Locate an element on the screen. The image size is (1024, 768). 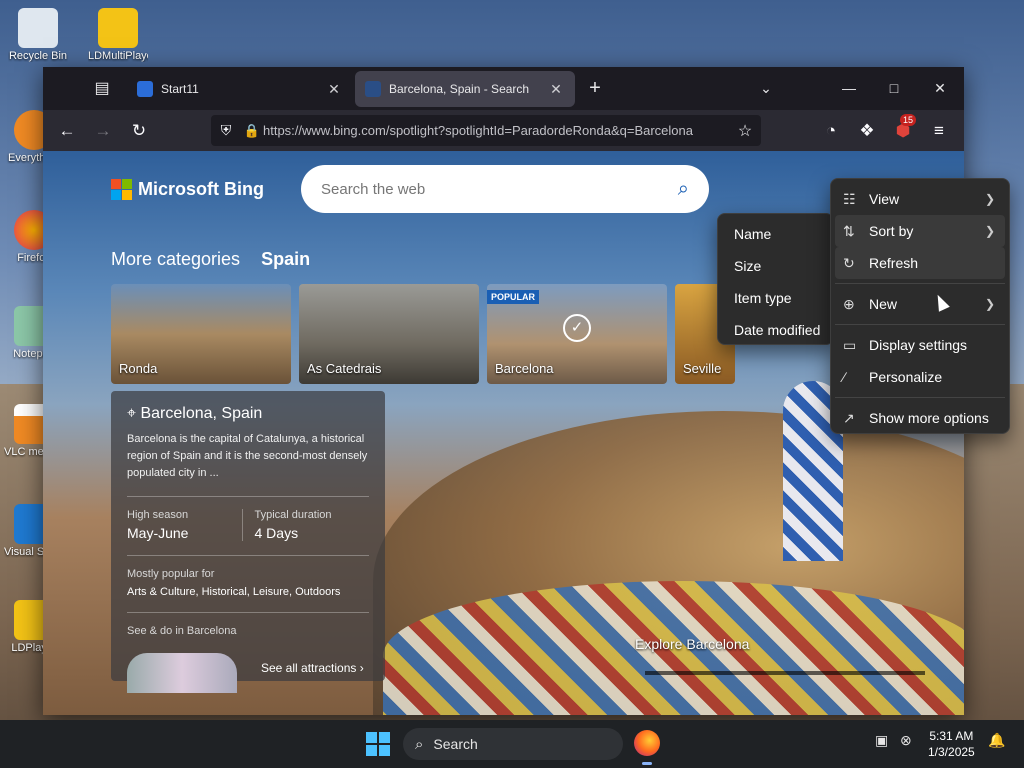
desktop-icon-label: Recycle Bin is located at coordinates (38, 56).